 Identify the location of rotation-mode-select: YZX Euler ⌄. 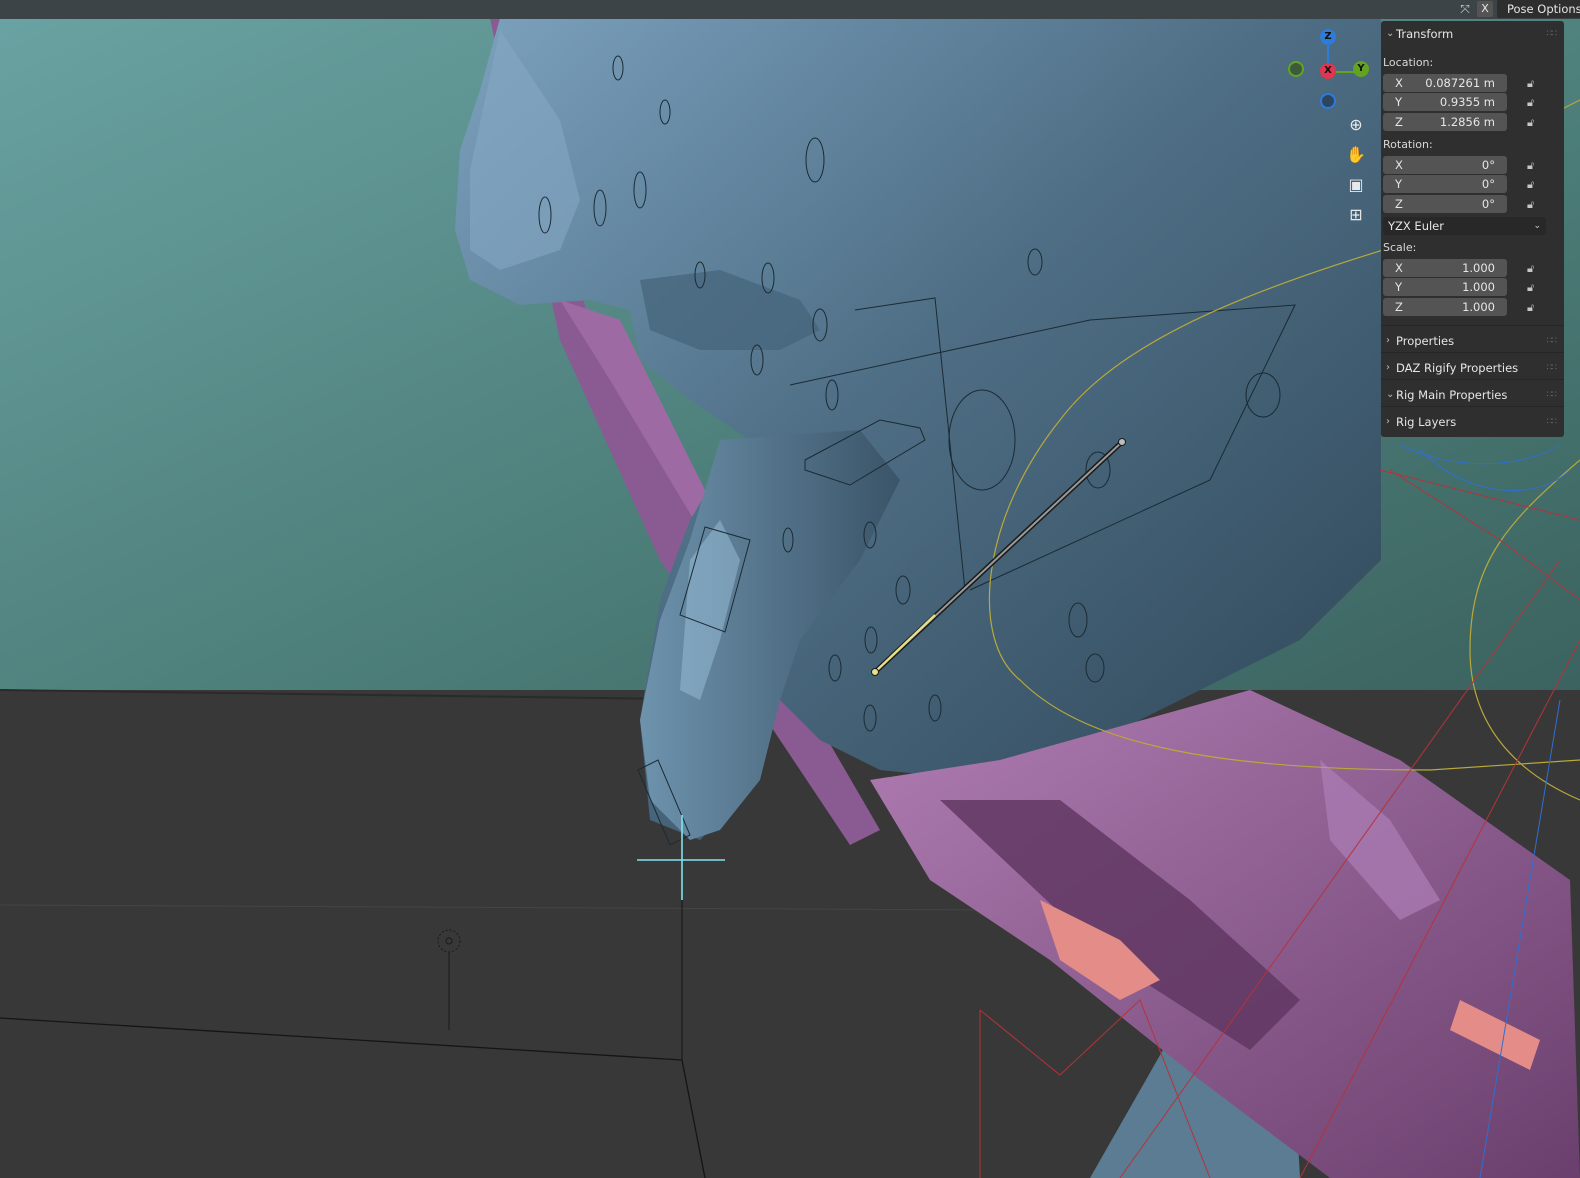
(1464, 226).